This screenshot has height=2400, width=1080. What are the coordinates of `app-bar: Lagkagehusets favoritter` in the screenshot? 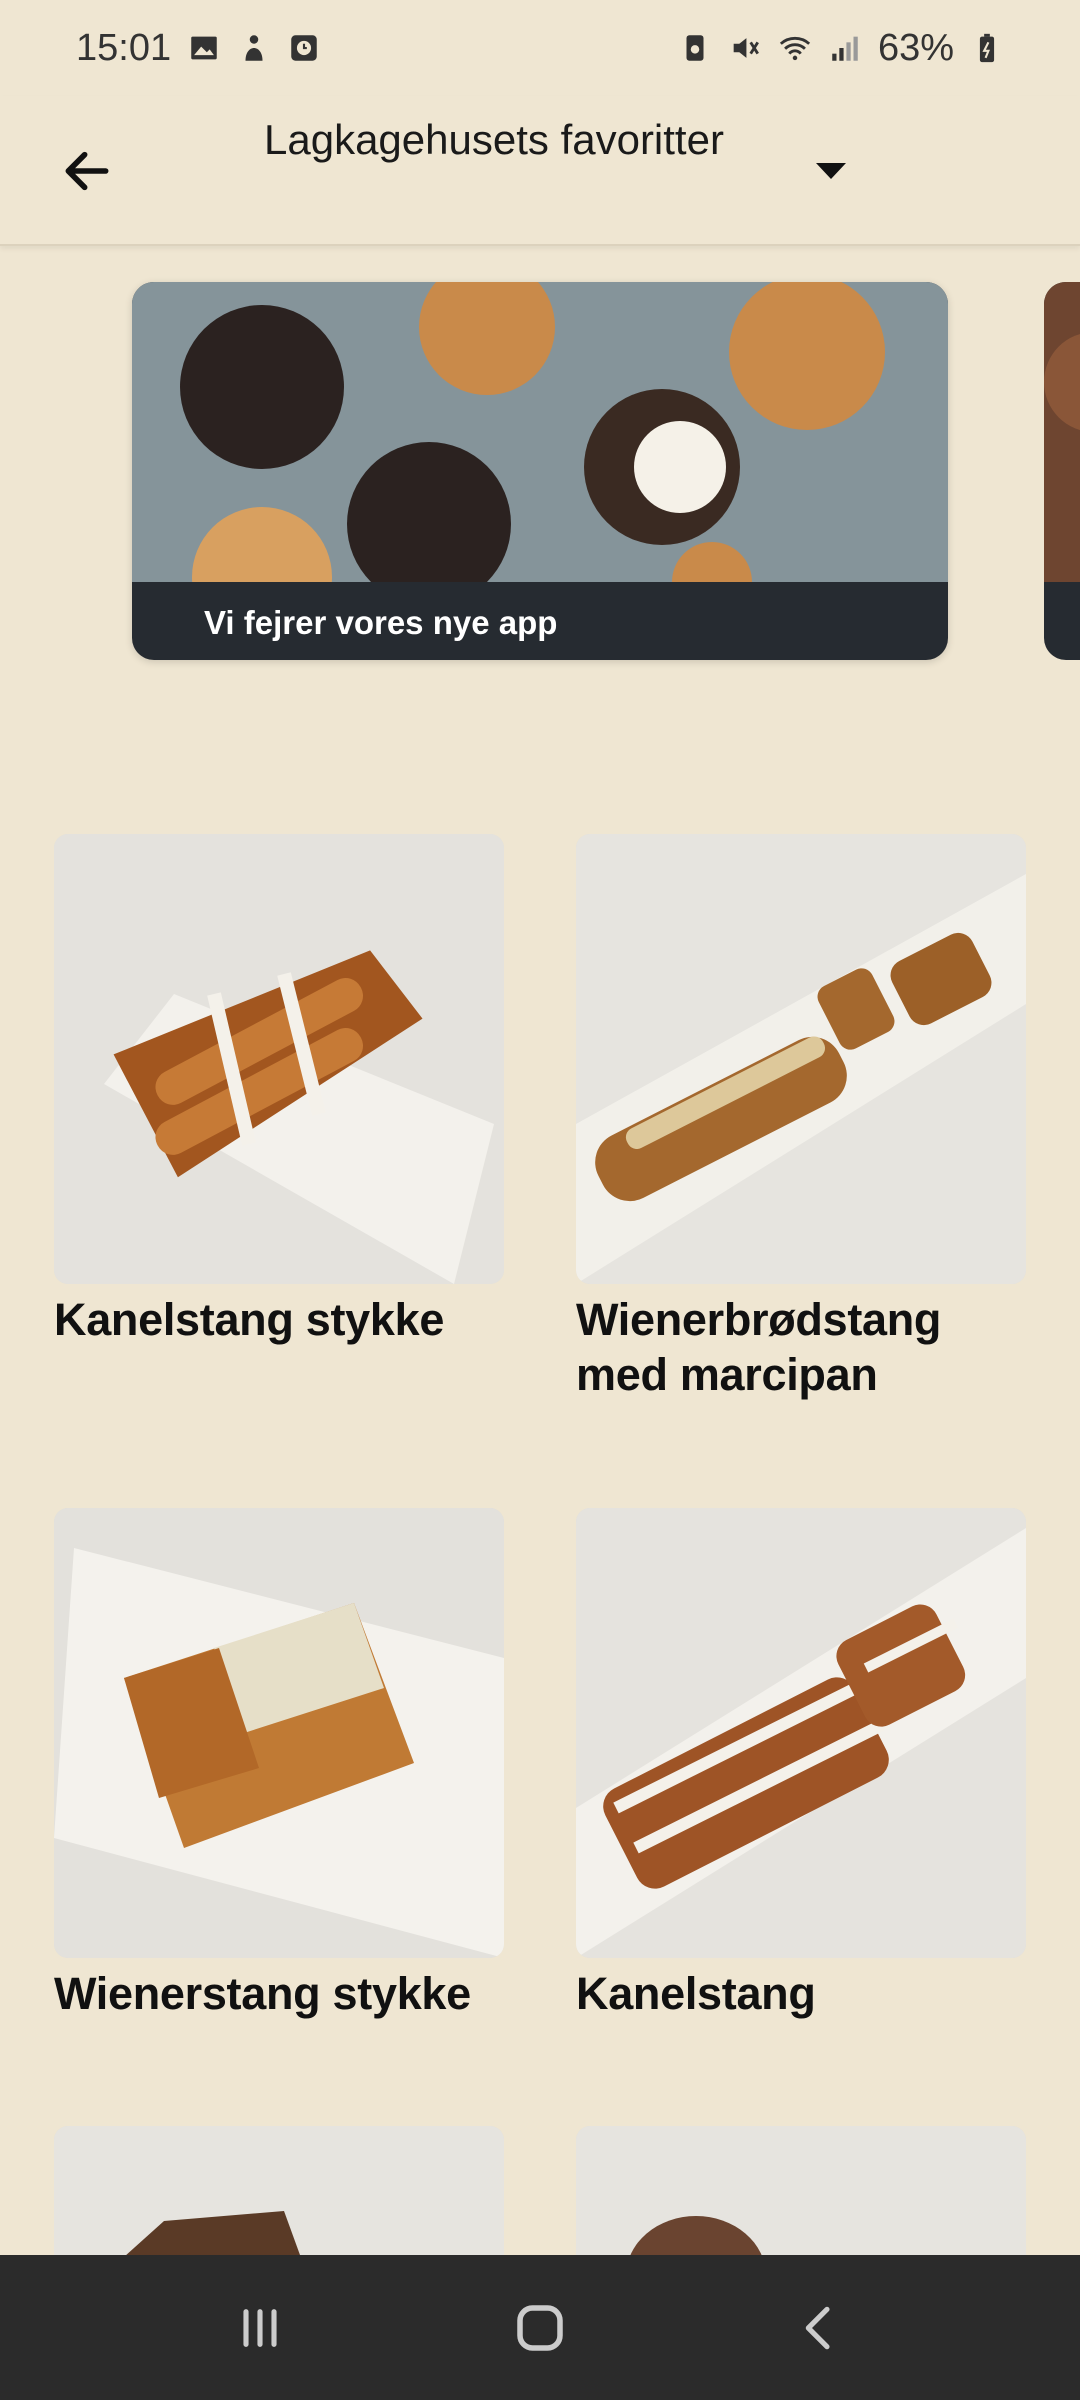 It's located at (540, 171).